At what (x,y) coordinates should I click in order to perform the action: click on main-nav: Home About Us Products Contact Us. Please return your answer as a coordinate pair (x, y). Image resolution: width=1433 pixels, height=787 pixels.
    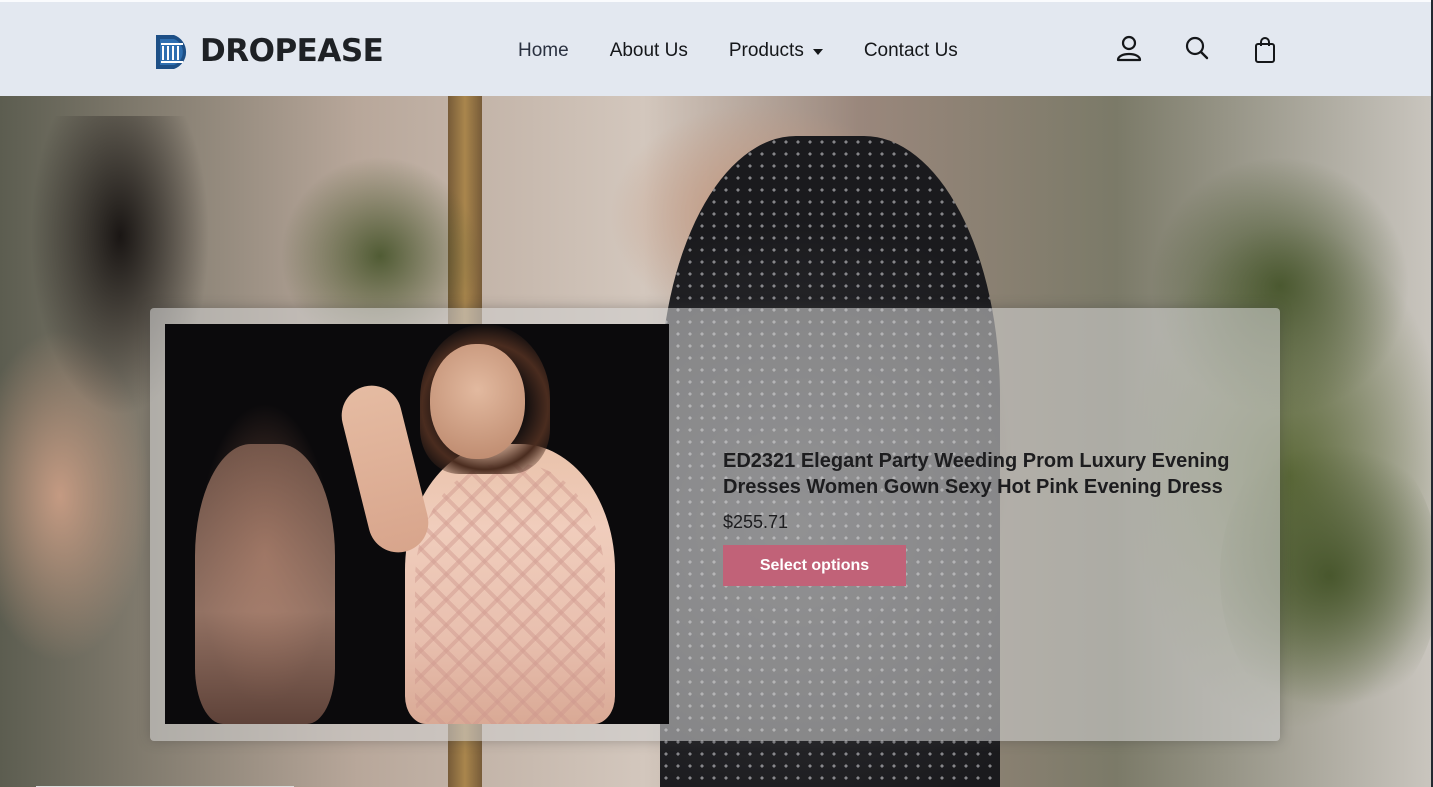
    Looking at the image, I should click on (758, 51).